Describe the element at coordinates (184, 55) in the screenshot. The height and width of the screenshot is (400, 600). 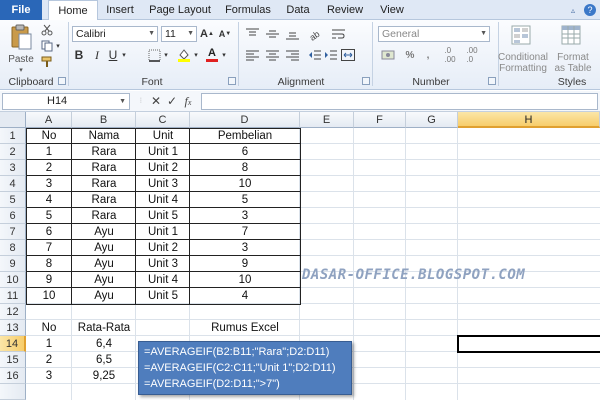
I see `fill-color-icon` at that location.